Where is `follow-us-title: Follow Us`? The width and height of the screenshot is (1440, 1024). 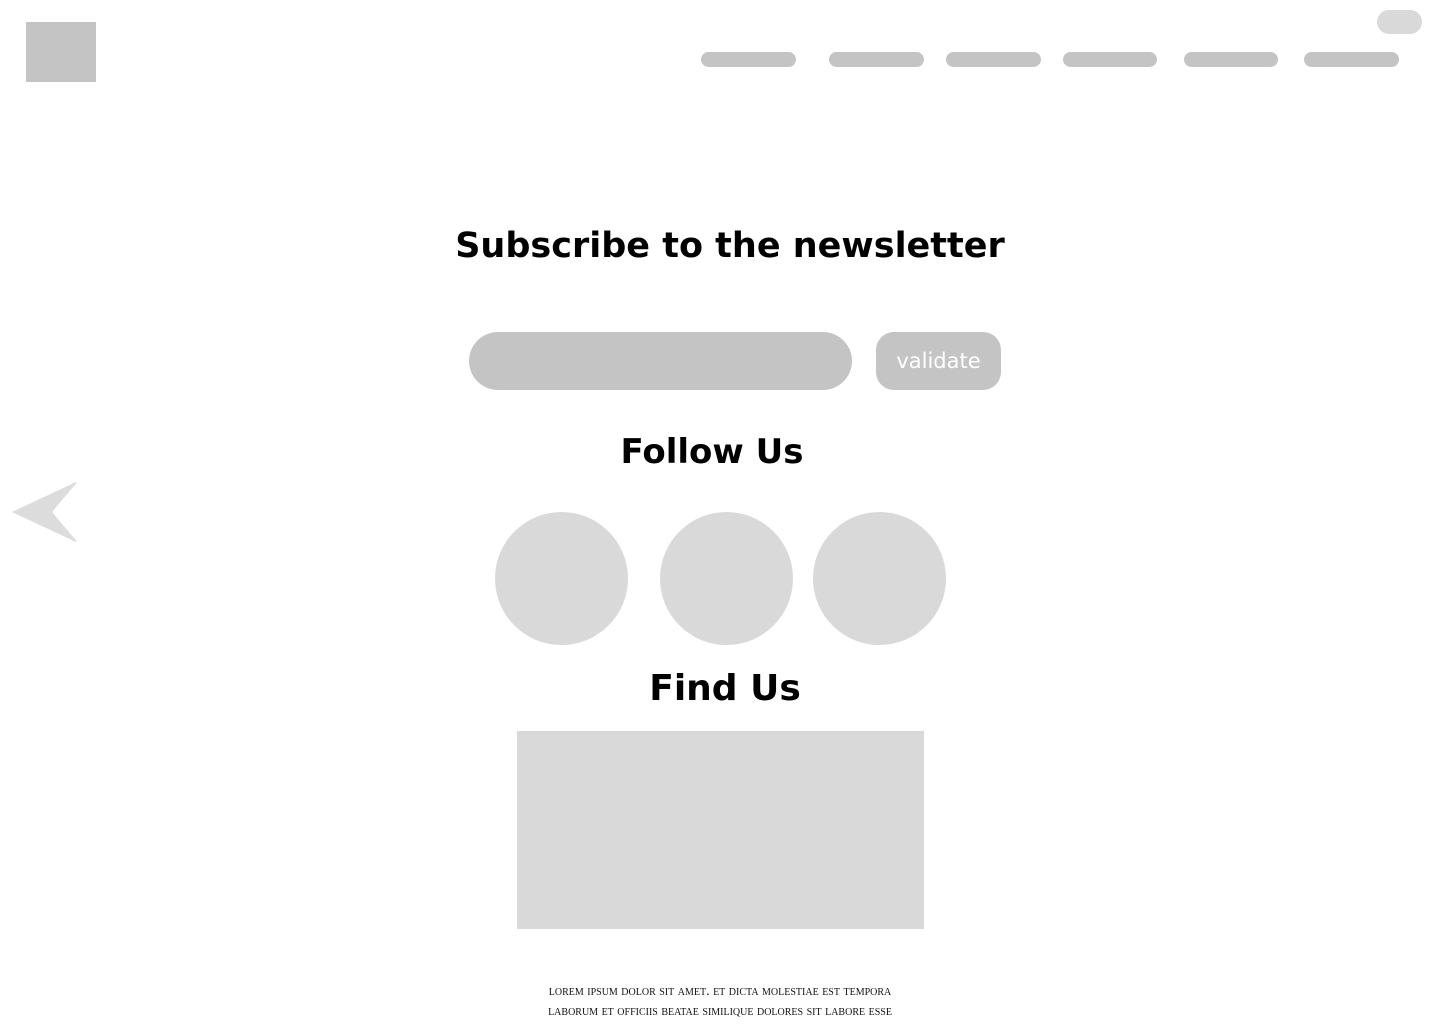
follow-us-title: Follow Us is located at coordinates (712, 452).